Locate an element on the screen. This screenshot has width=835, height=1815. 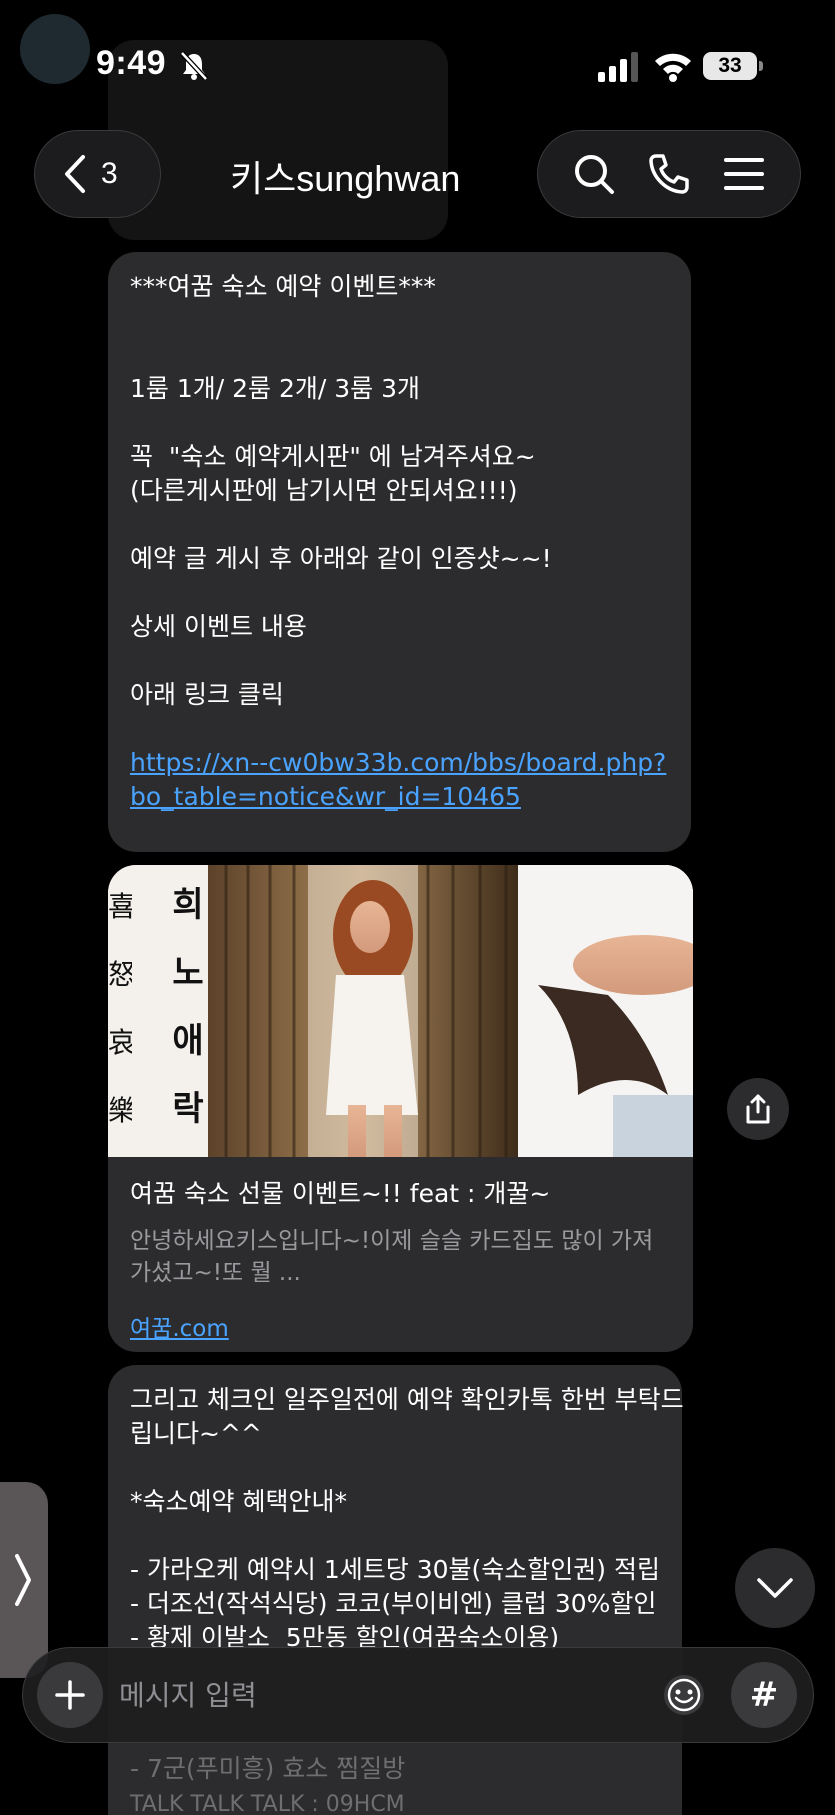
link-preview-title: 여꿈 숙소 선물 이벤트~!! feat : 개꿀~ is located at coordinates (340, 1193).